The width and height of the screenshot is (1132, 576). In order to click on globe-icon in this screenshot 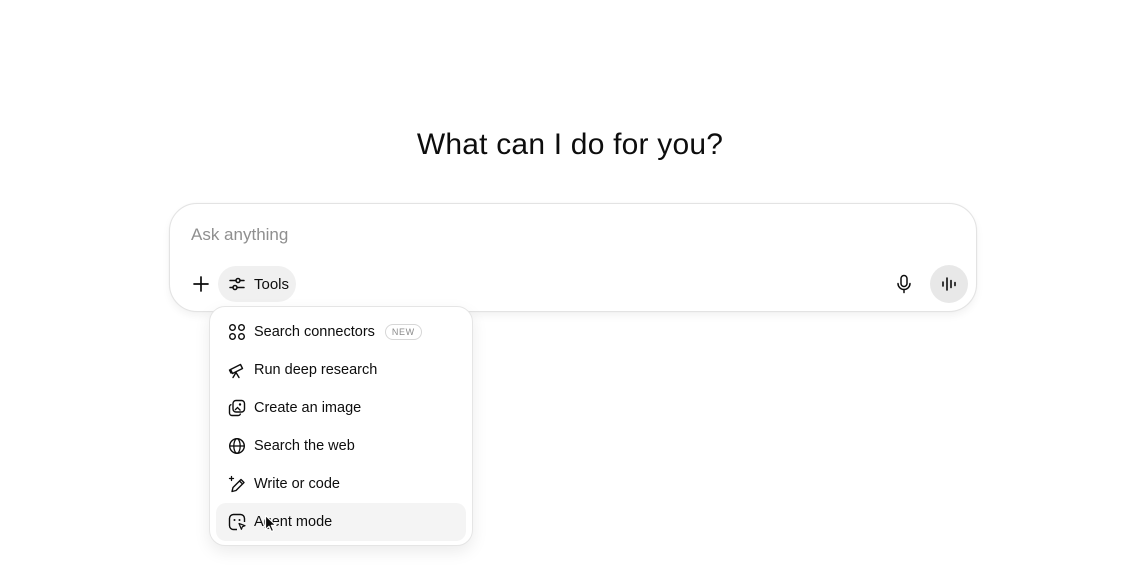, I will do `click(237, 446)`.